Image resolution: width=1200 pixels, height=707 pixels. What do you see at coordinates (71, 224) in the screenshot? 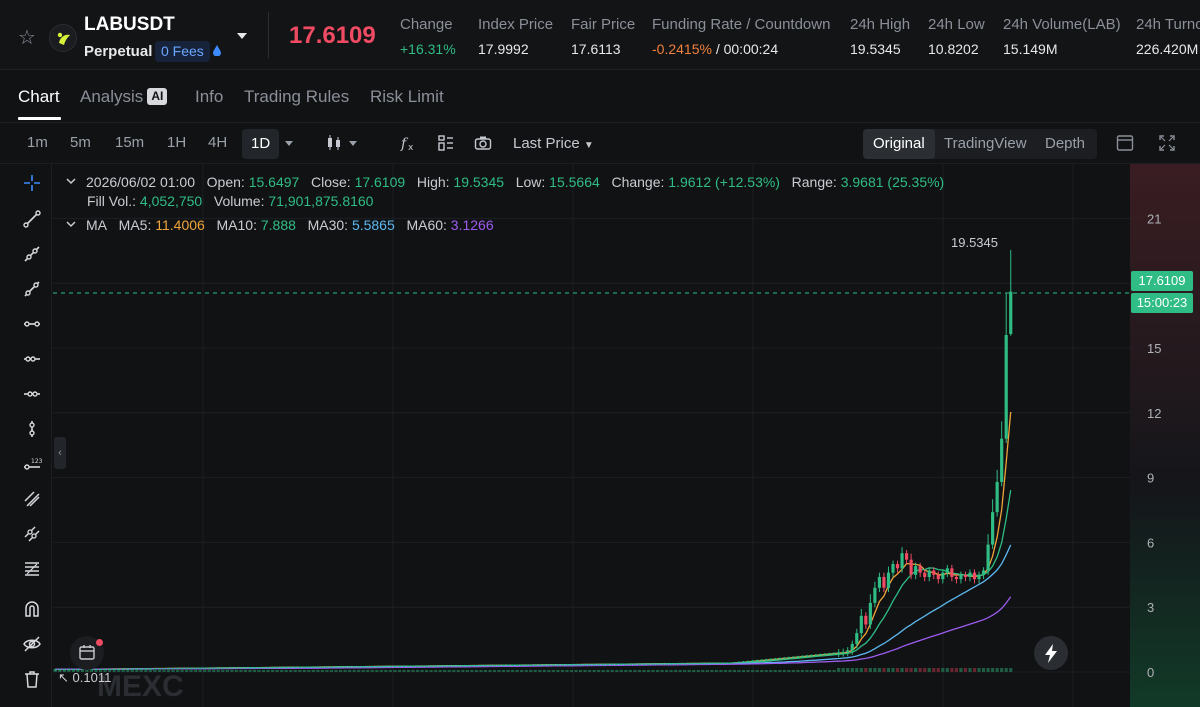
I see `ma-collapse-chevron-icon` at bounding box center [71, 224].